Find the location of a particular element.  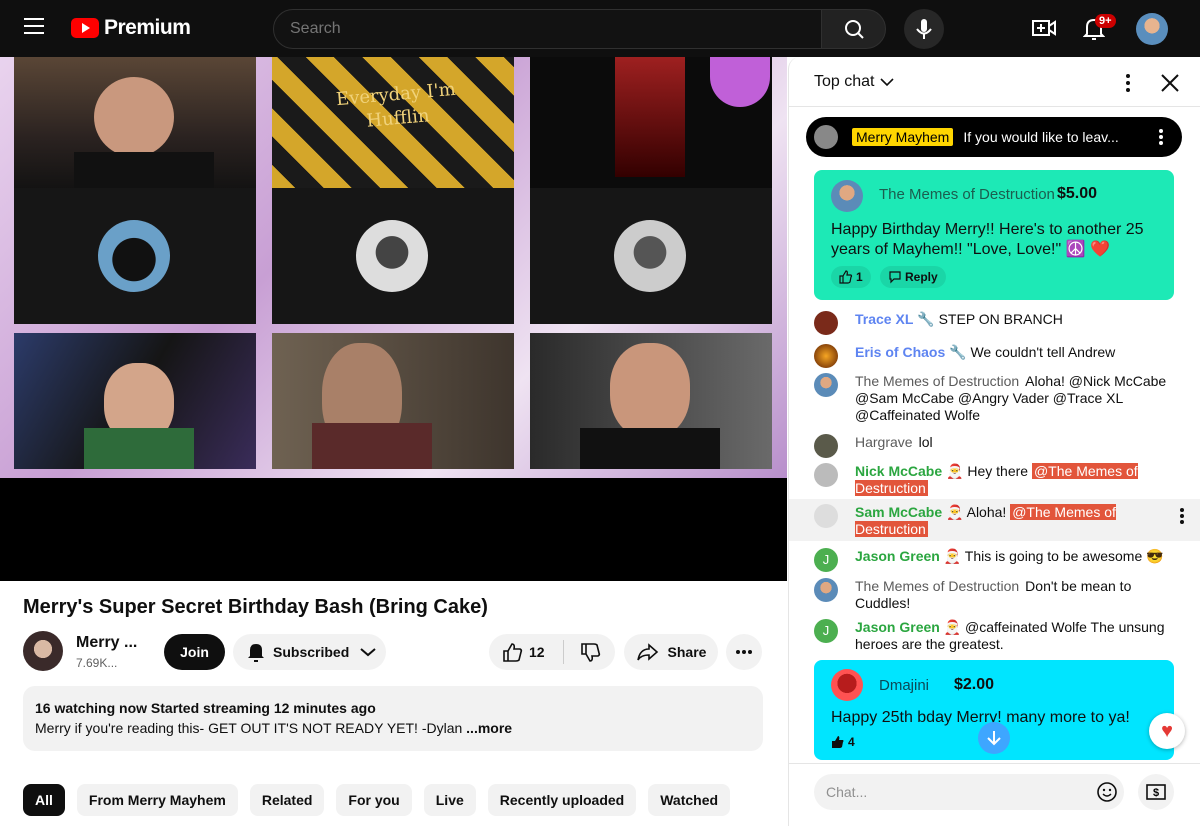

chat-author: Hargrave is located at coordinates (884, 442).